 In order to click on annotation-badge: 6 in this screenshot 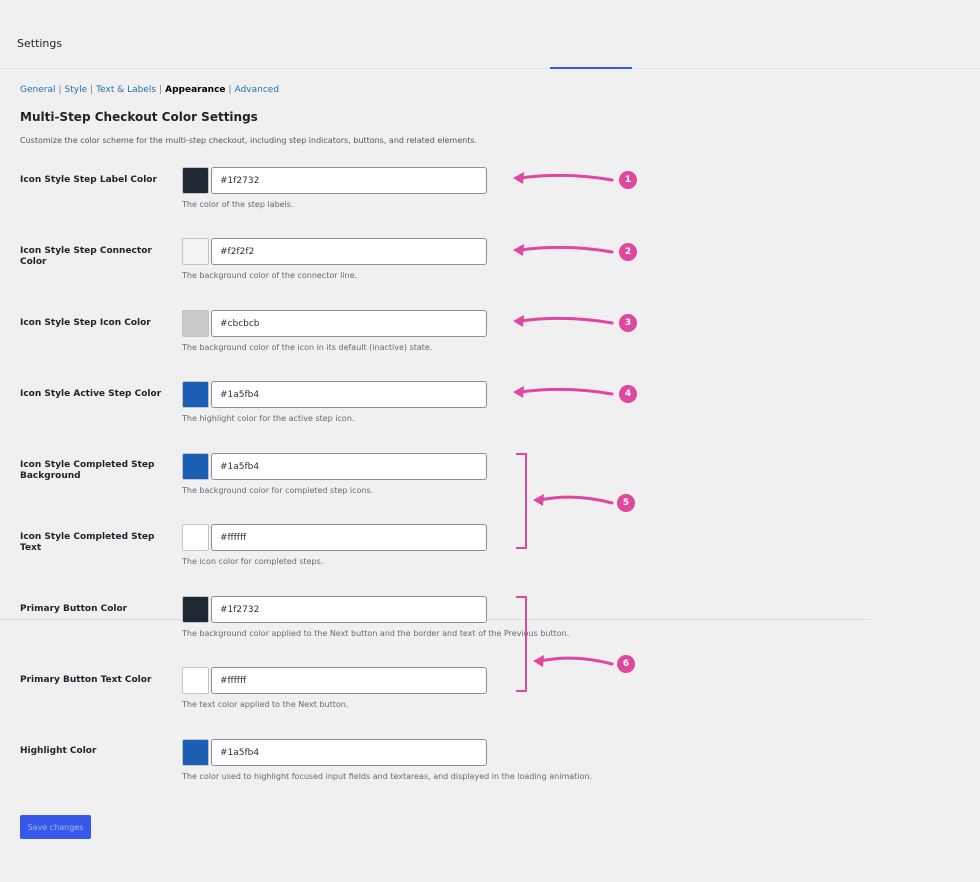, I will do `click(626, 664)`.